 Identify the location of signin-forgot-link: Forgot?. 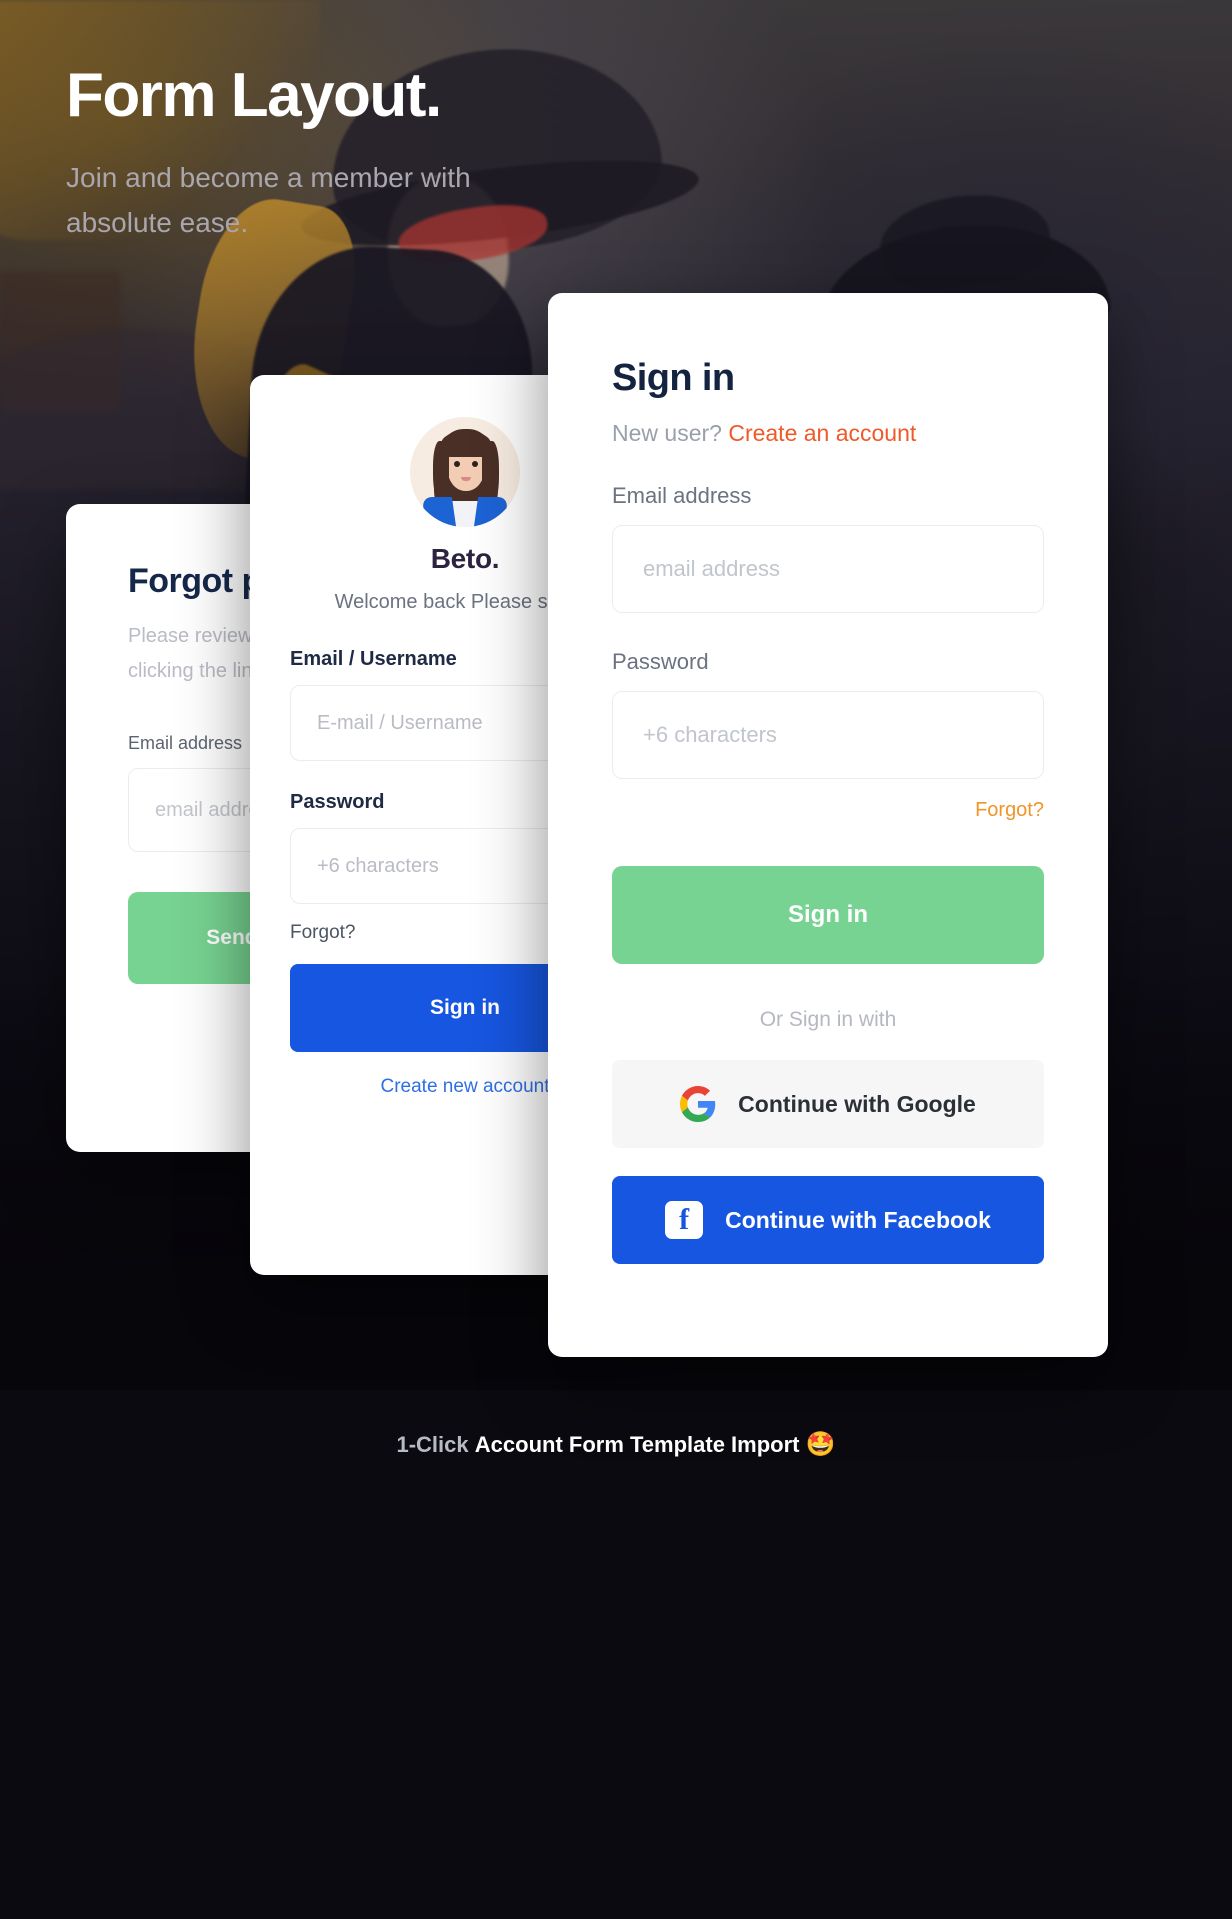
(828, 810).